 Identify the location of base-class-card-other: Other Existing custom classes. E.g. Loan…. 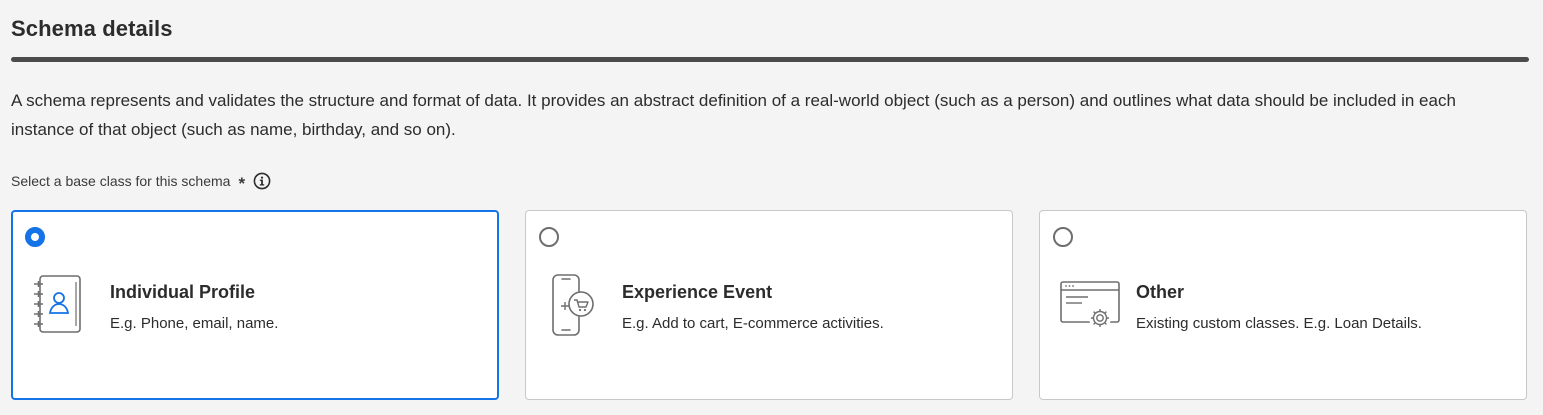
(1283, 305).